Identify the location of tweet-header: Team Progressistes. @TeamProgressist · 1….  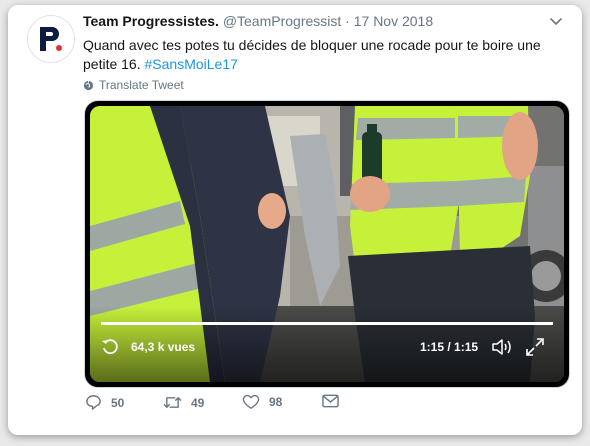
(258, 21).